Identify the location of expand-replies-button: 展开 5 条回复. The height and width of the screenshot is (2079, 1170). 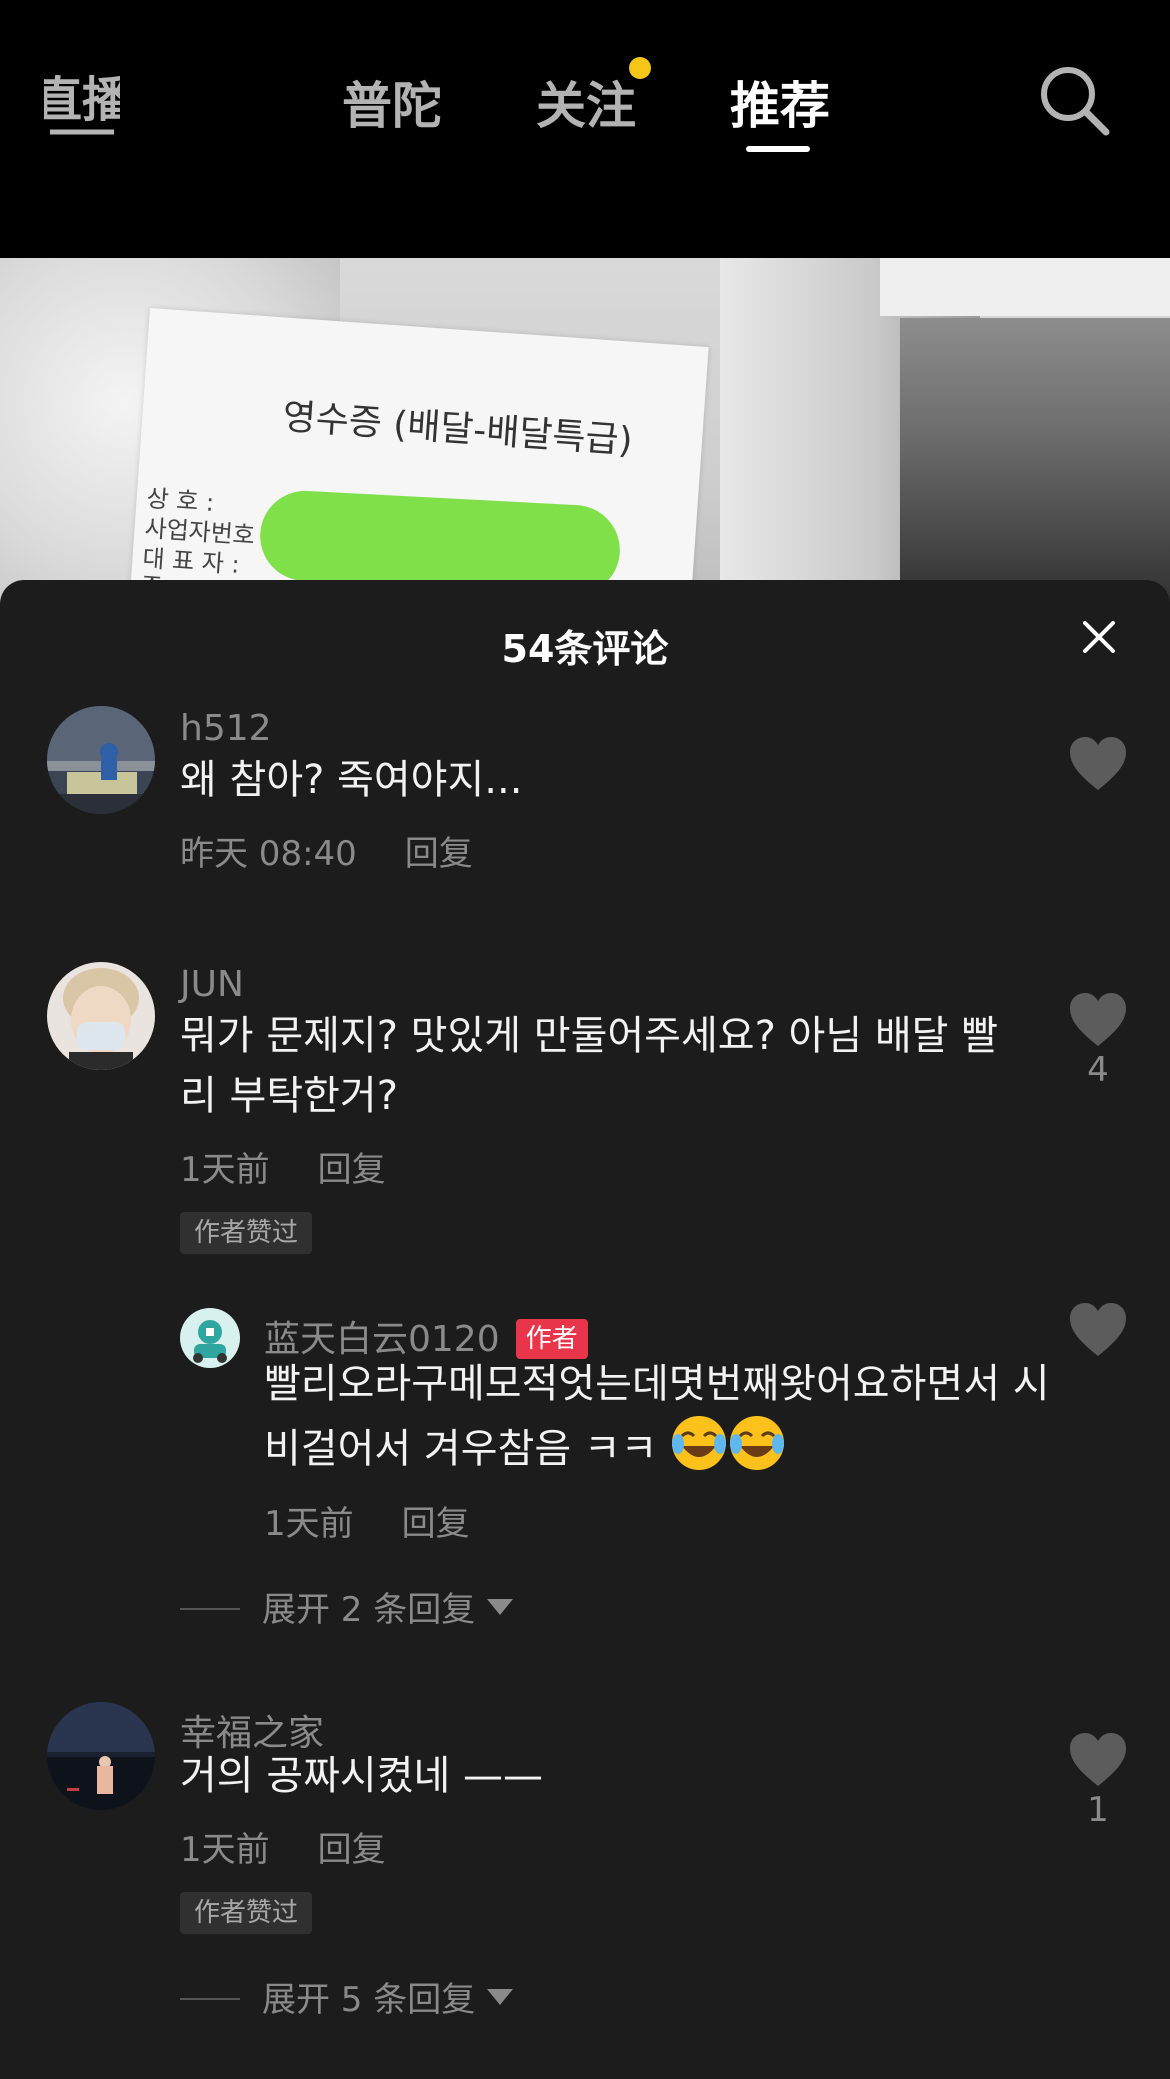
(347, 1996).